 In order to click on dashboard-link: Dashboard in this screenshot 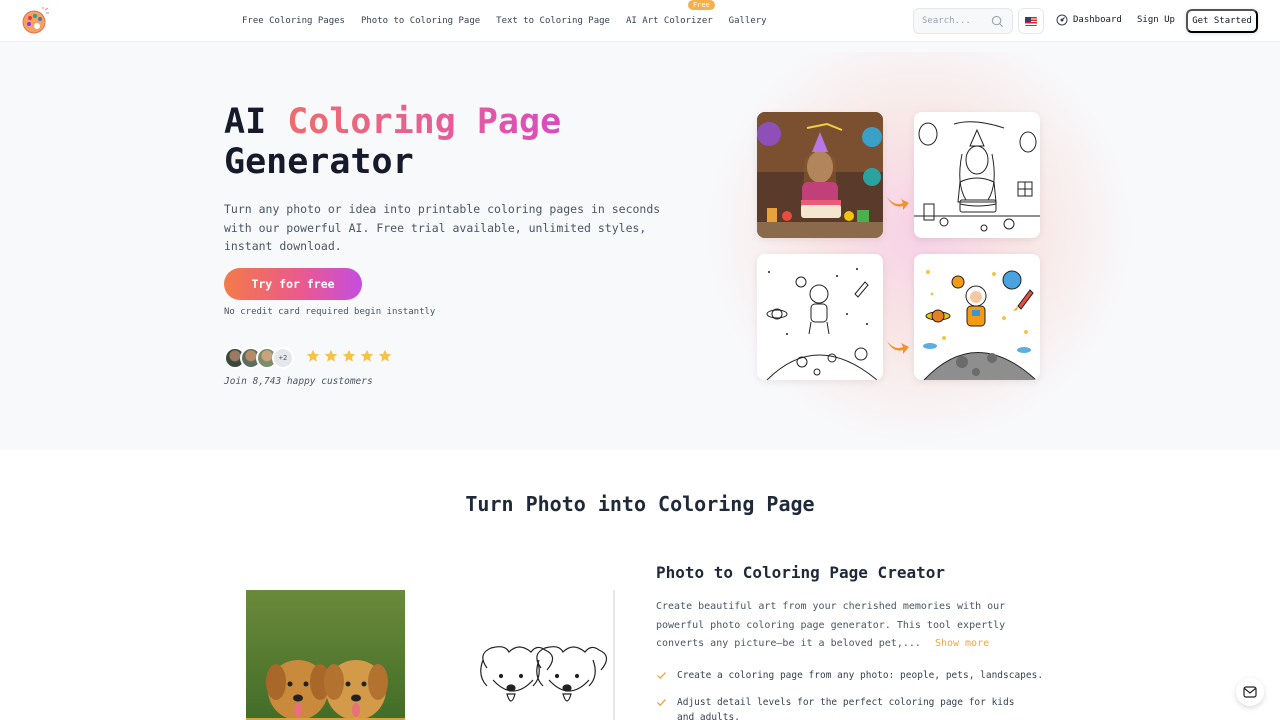, I will do `click(1089, 20)`.